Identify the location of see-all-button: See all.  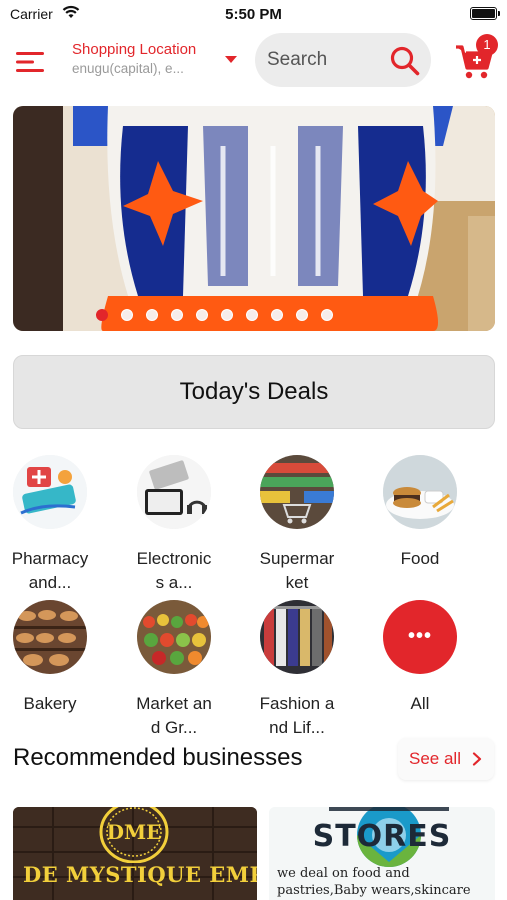
(446, 759).